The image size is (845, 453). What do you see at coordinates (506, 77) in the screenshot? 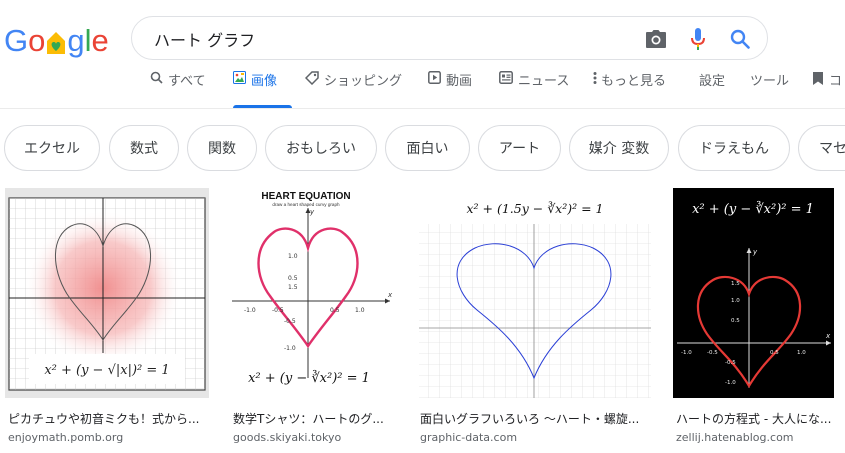
I see `news-icon` at bounding box center [506, 77].